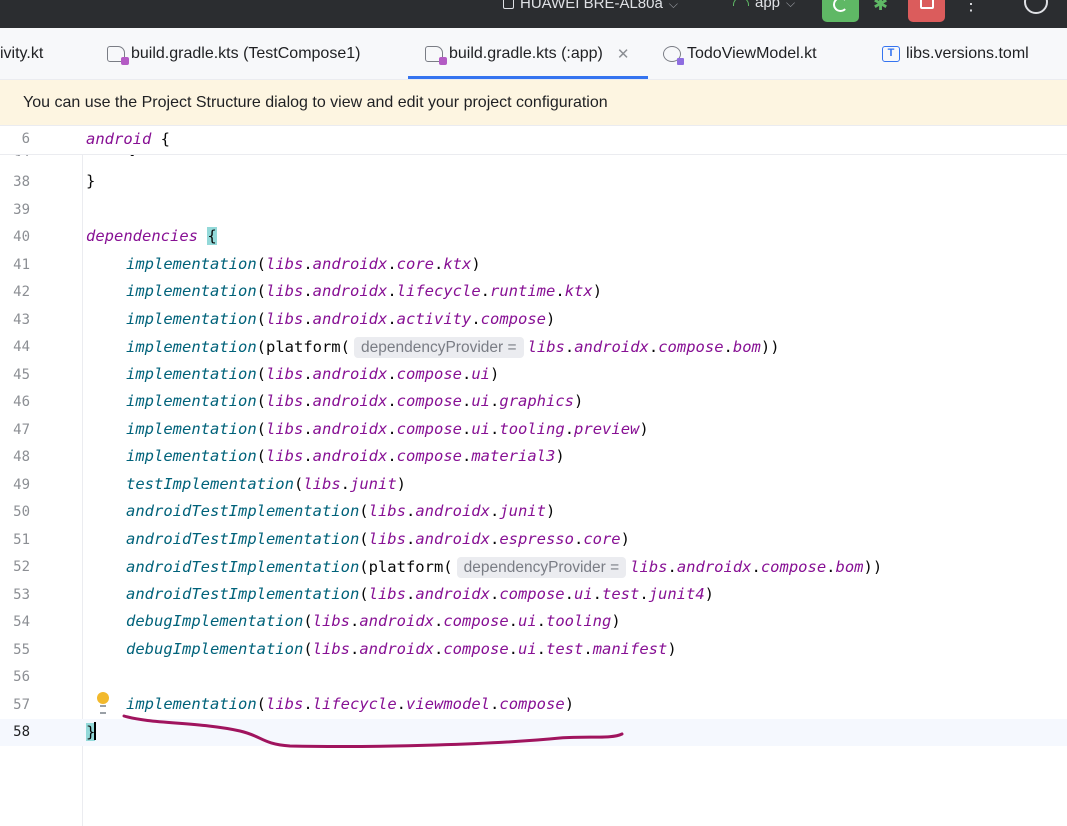 This screenshot has height=826, width=1067. Describe the element at coordinates (21, 430) in the screenshot. I see `line-number: 47` at that location.